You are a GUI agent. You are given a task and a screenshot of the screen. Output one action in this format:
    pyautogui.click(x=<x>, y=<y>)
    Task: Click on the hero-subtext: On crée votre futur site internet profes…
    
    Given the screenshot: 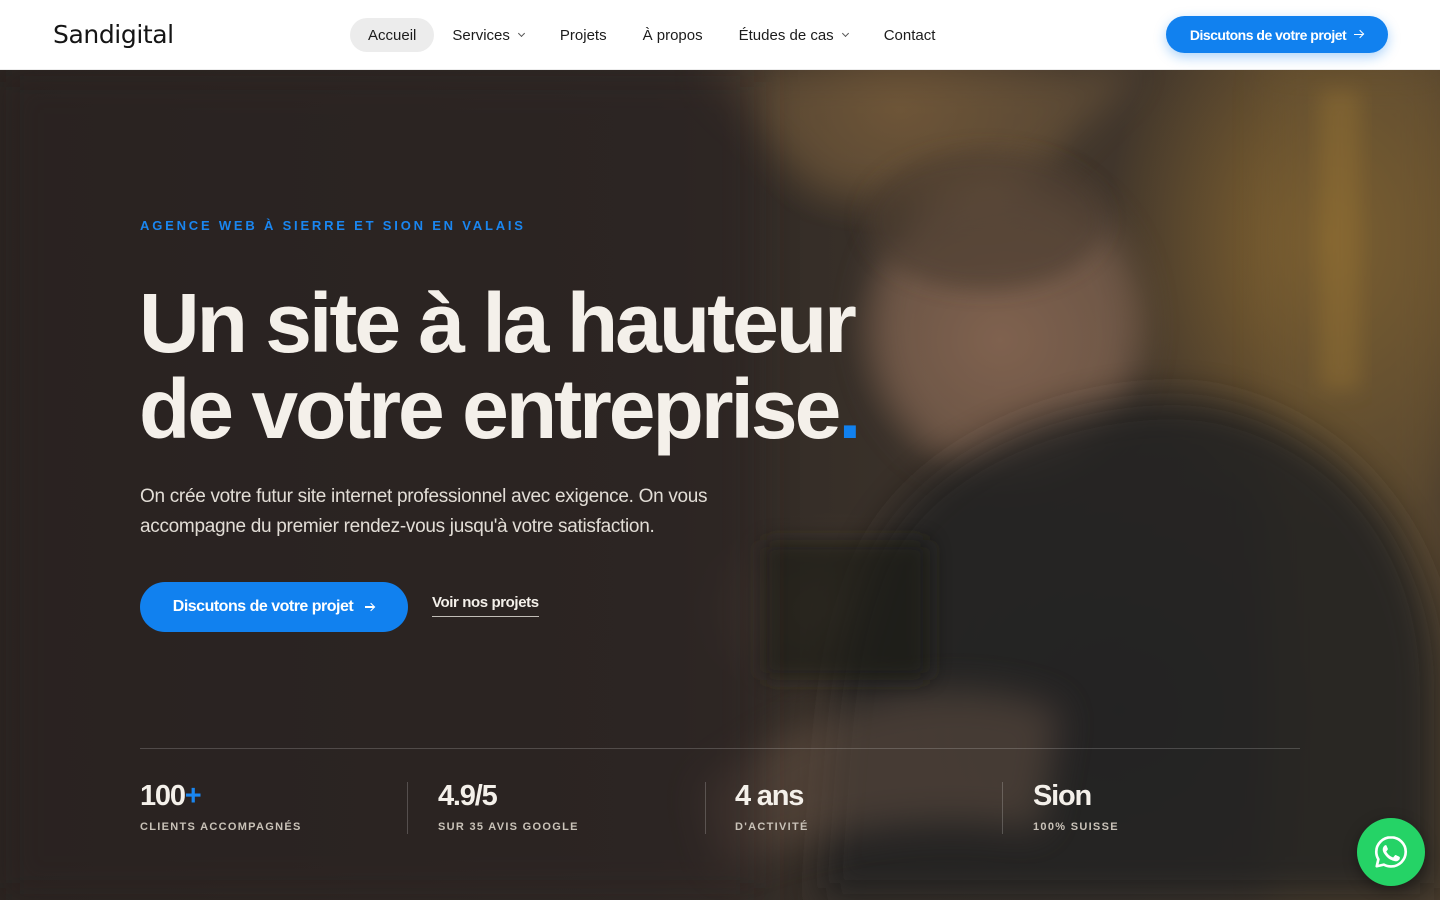 What is the action you would take?
    pyautogui.click(x=424, y=511)
    